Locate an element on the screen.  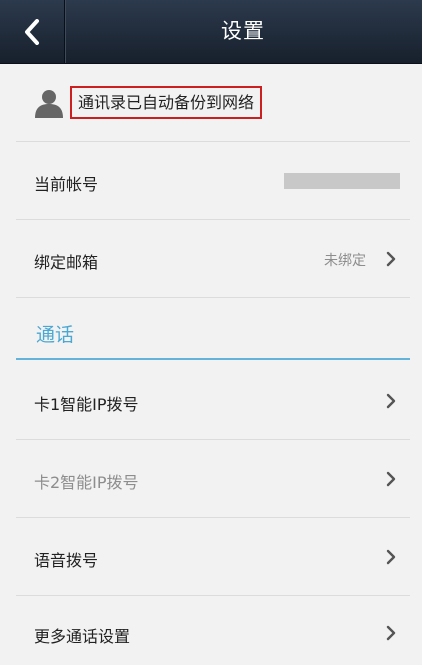
back-button is located at coordinates (32, 31).